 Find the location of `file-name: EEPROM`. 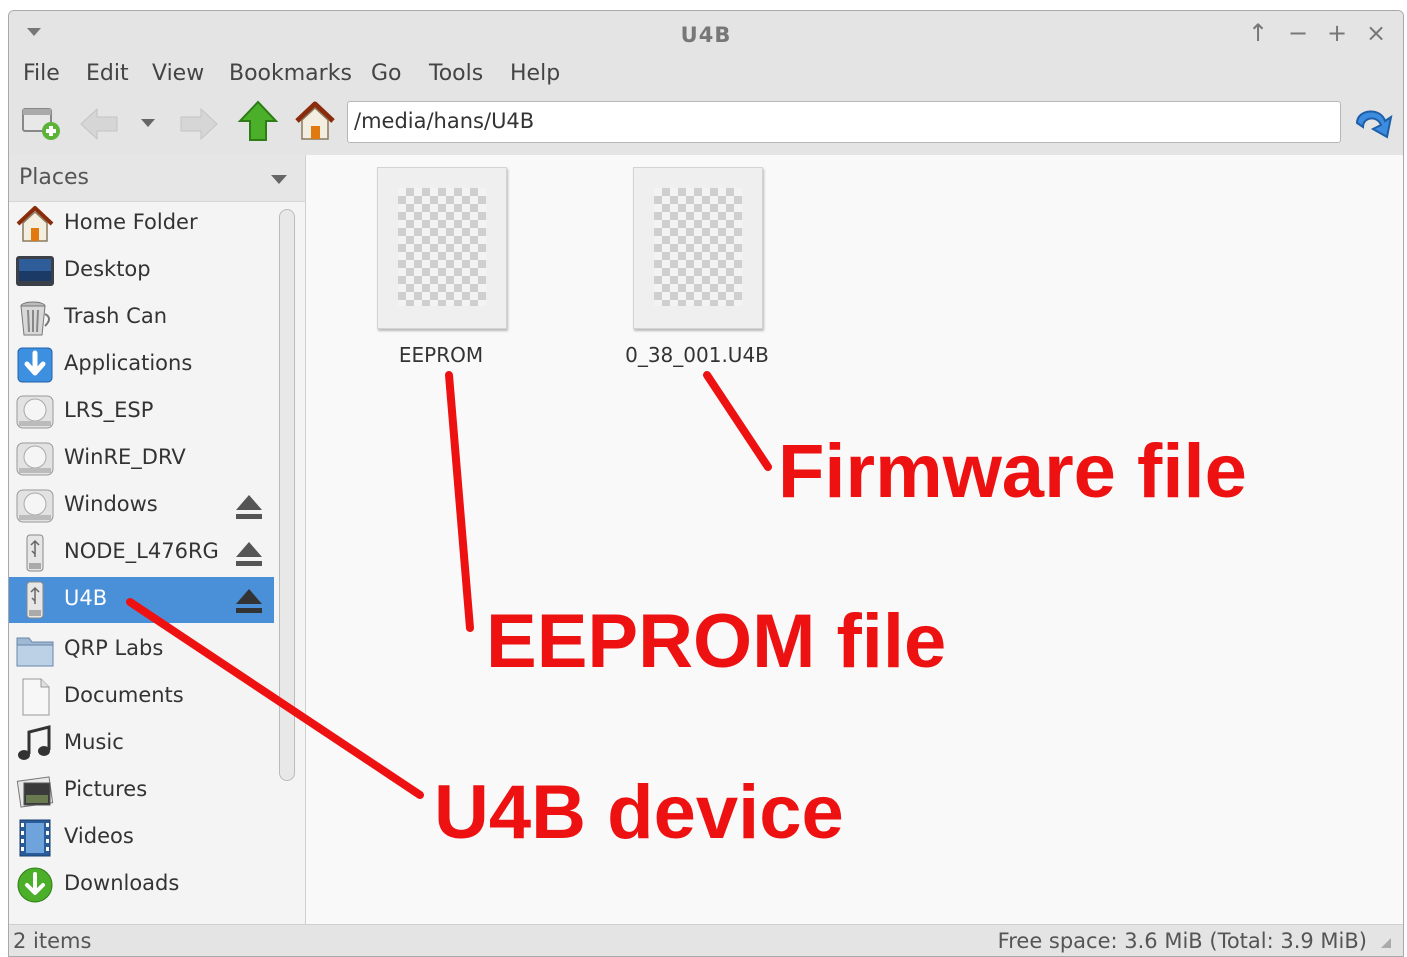

file-name: EEPROM is located at coordinates (441, 355).